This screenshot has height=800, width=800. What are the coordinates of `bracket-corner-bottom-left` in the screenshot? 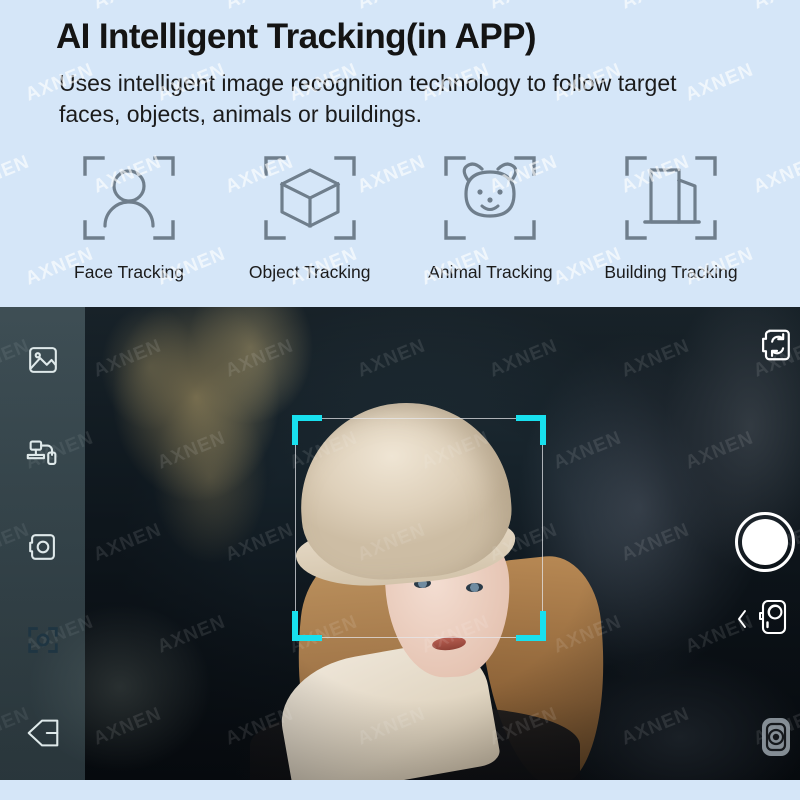 It's located at (307, 626).